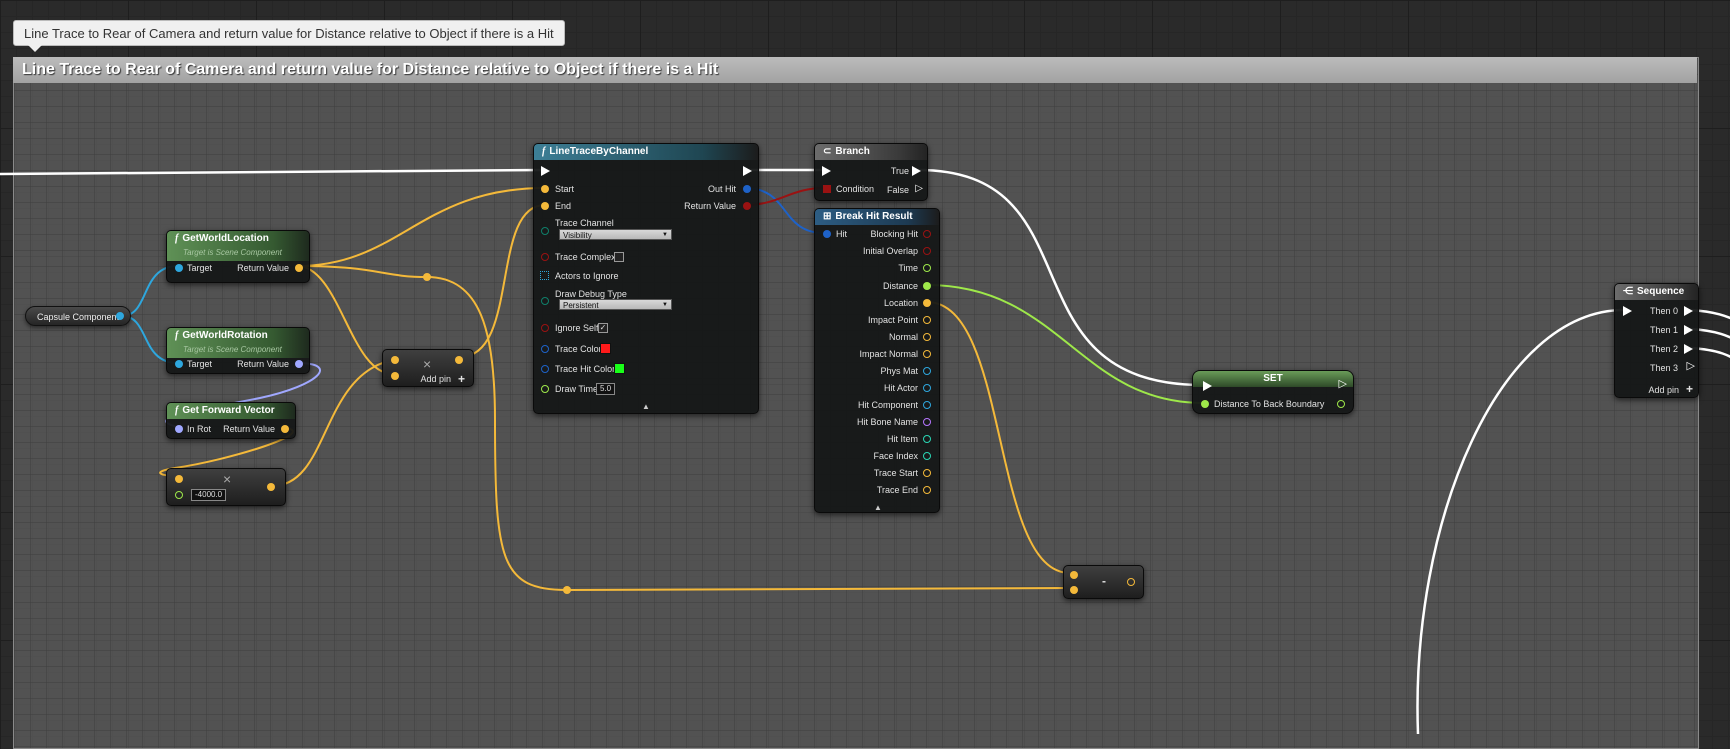 This screenshot has width=1730, height=749. What do you see at coordinates (599, 151) in the screenshot?
I see `node-title: LineTraceByChannel` at bounding box center [599, 151].